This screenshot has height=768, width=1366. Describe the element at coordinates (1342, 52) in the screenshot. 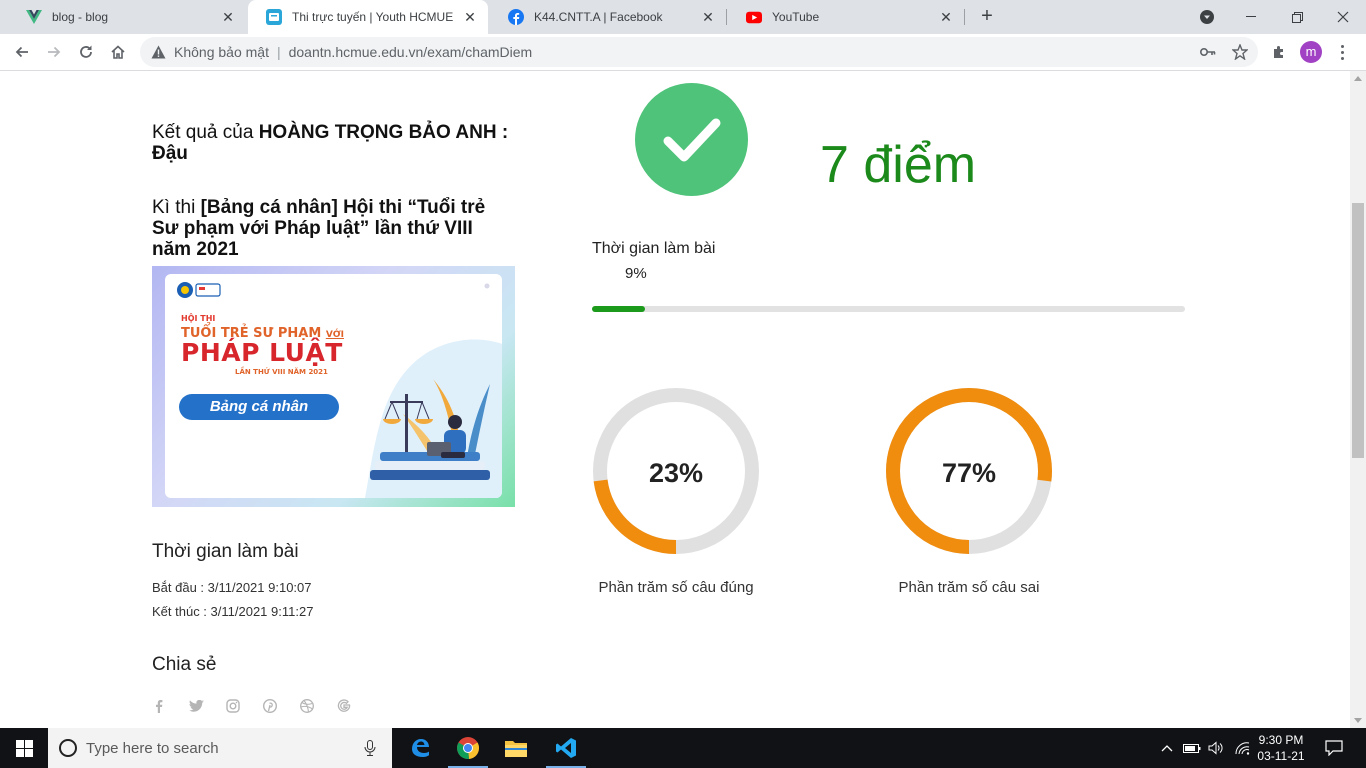

I see `browser-menu-button` at that location.